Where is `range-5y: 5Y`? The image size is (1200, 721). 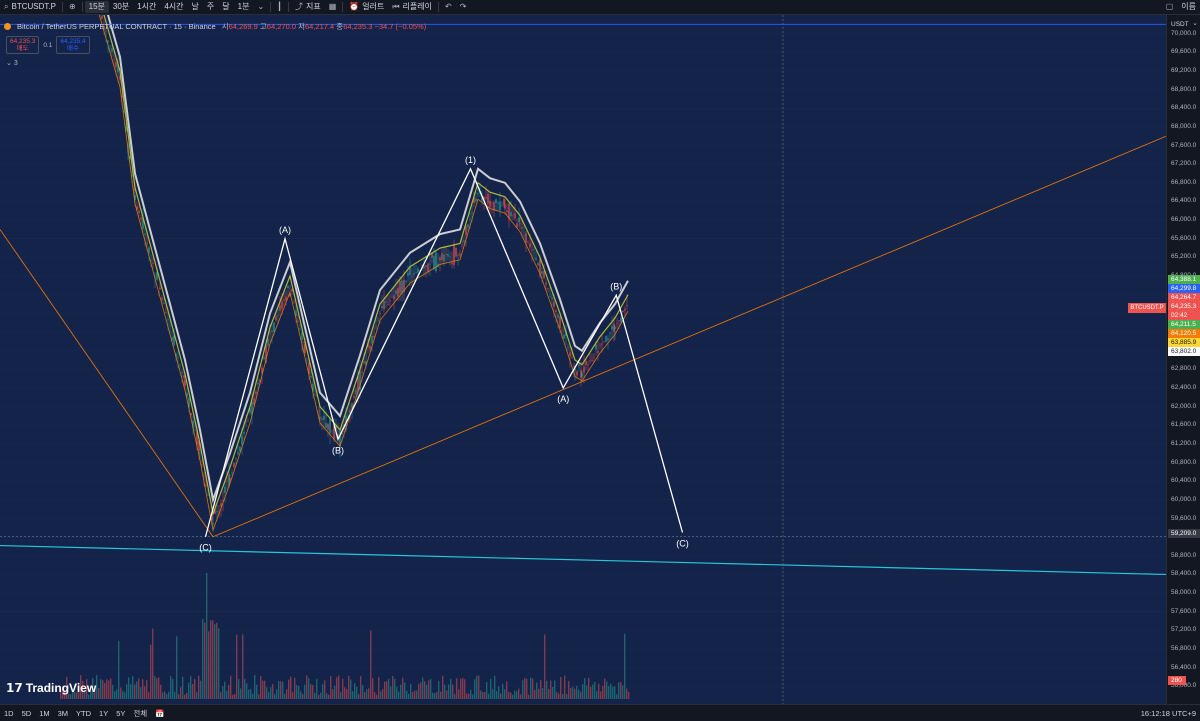 range-5y: 5Y is located at coordinates (120, 713).